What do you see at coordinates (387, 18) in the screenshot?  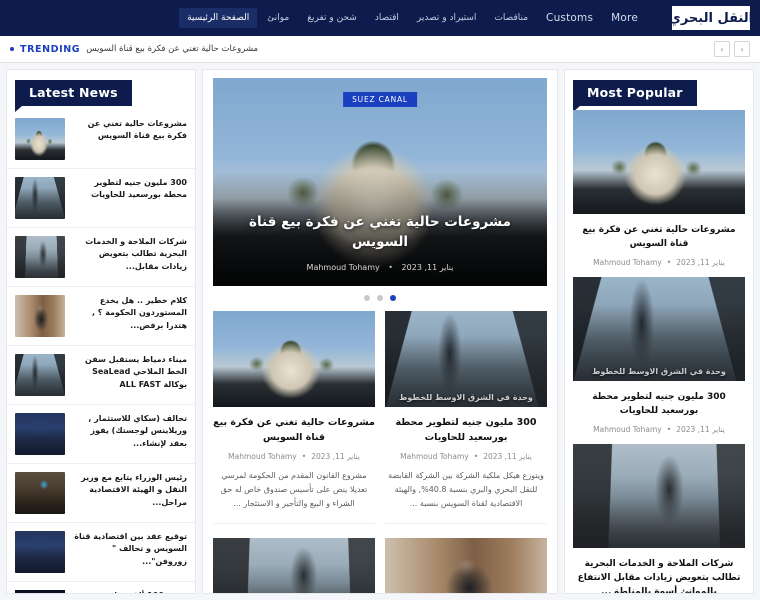 I see `nav-item-4: اقتصاد` at bounding box center [387, 18].